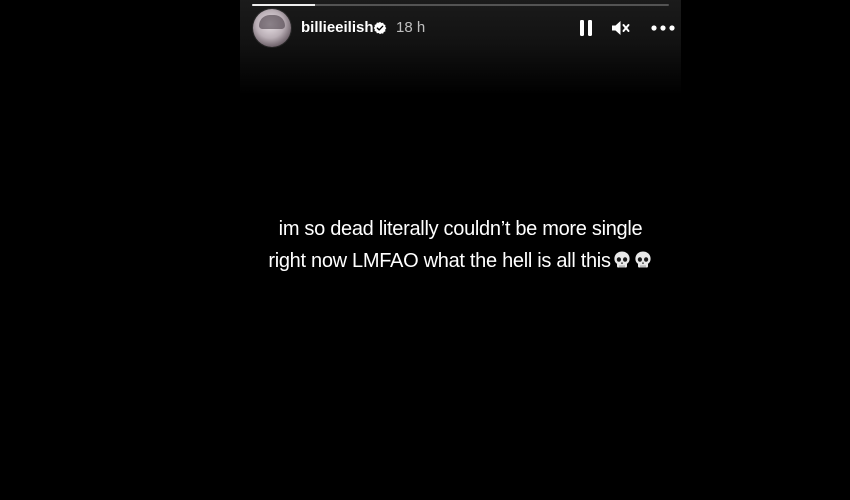 Image resolution: width=850 pixels, height=500 pixels. I want to click on muted-speaker-icon, so click(621, 28).